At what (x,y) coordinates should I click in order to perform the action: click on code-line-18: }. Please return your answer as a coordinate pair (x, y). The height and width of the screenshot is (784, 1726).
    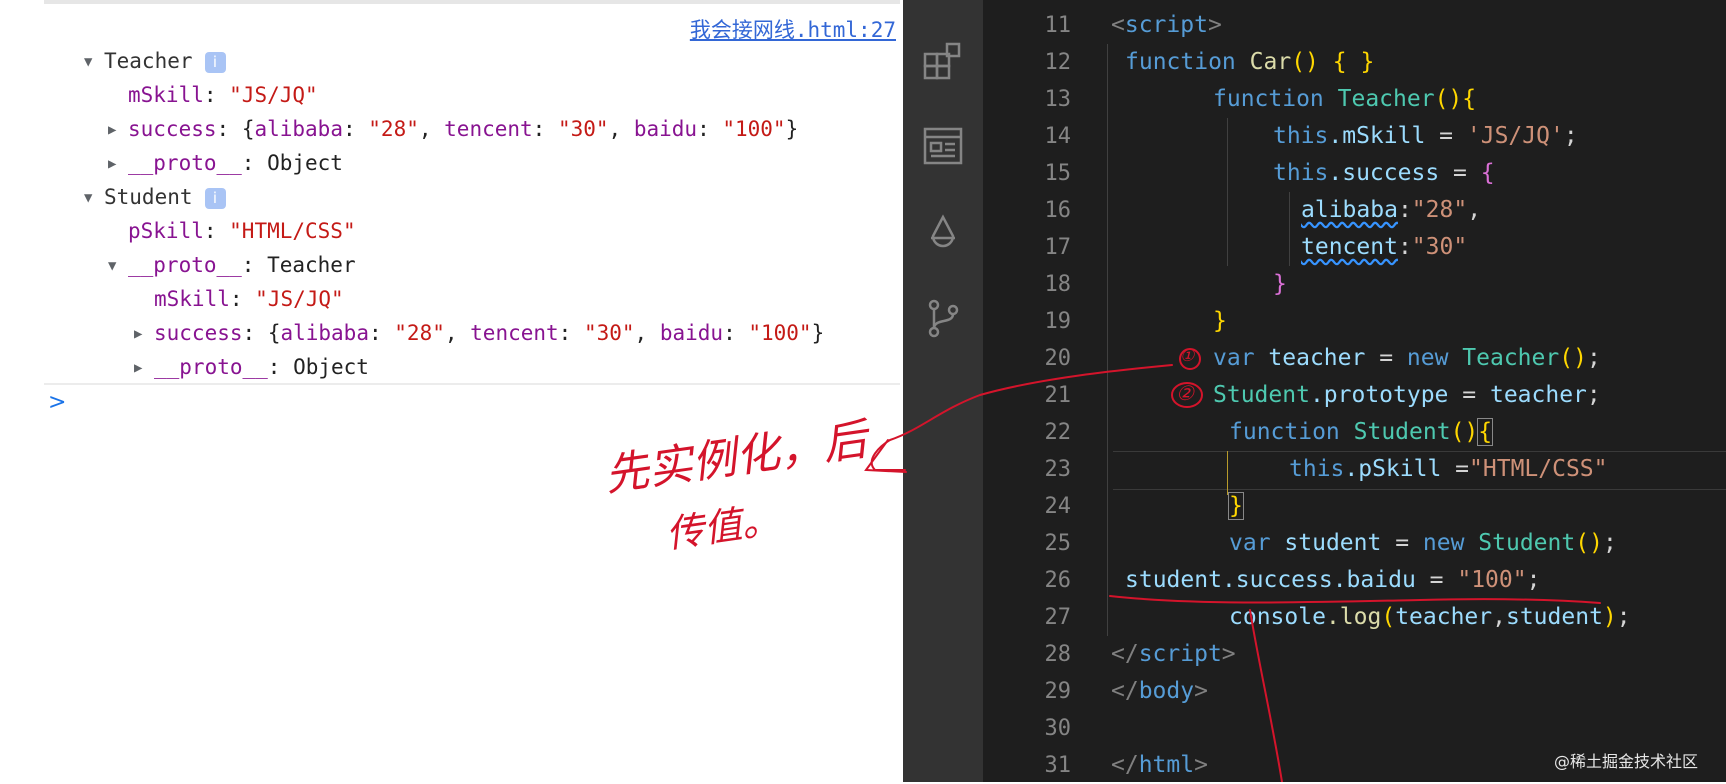
    Looking at the image, I should click on (1280, 284).